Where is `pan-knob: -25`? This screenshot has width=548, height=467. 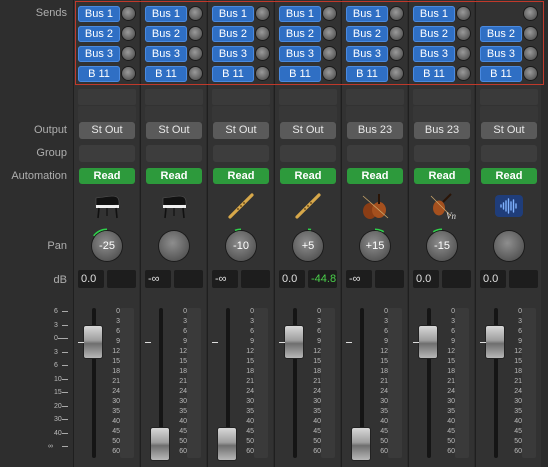 pan-knob: -25 is located at coordinates (107, 246).